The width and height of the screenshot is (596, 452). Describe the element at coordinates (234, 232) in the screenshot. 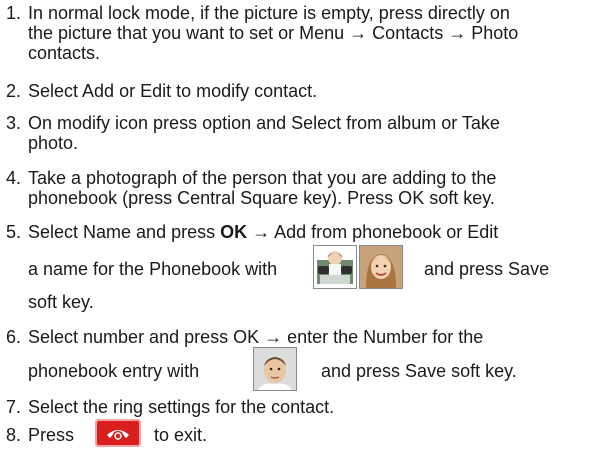

I see `ok-label: OK` at that location.